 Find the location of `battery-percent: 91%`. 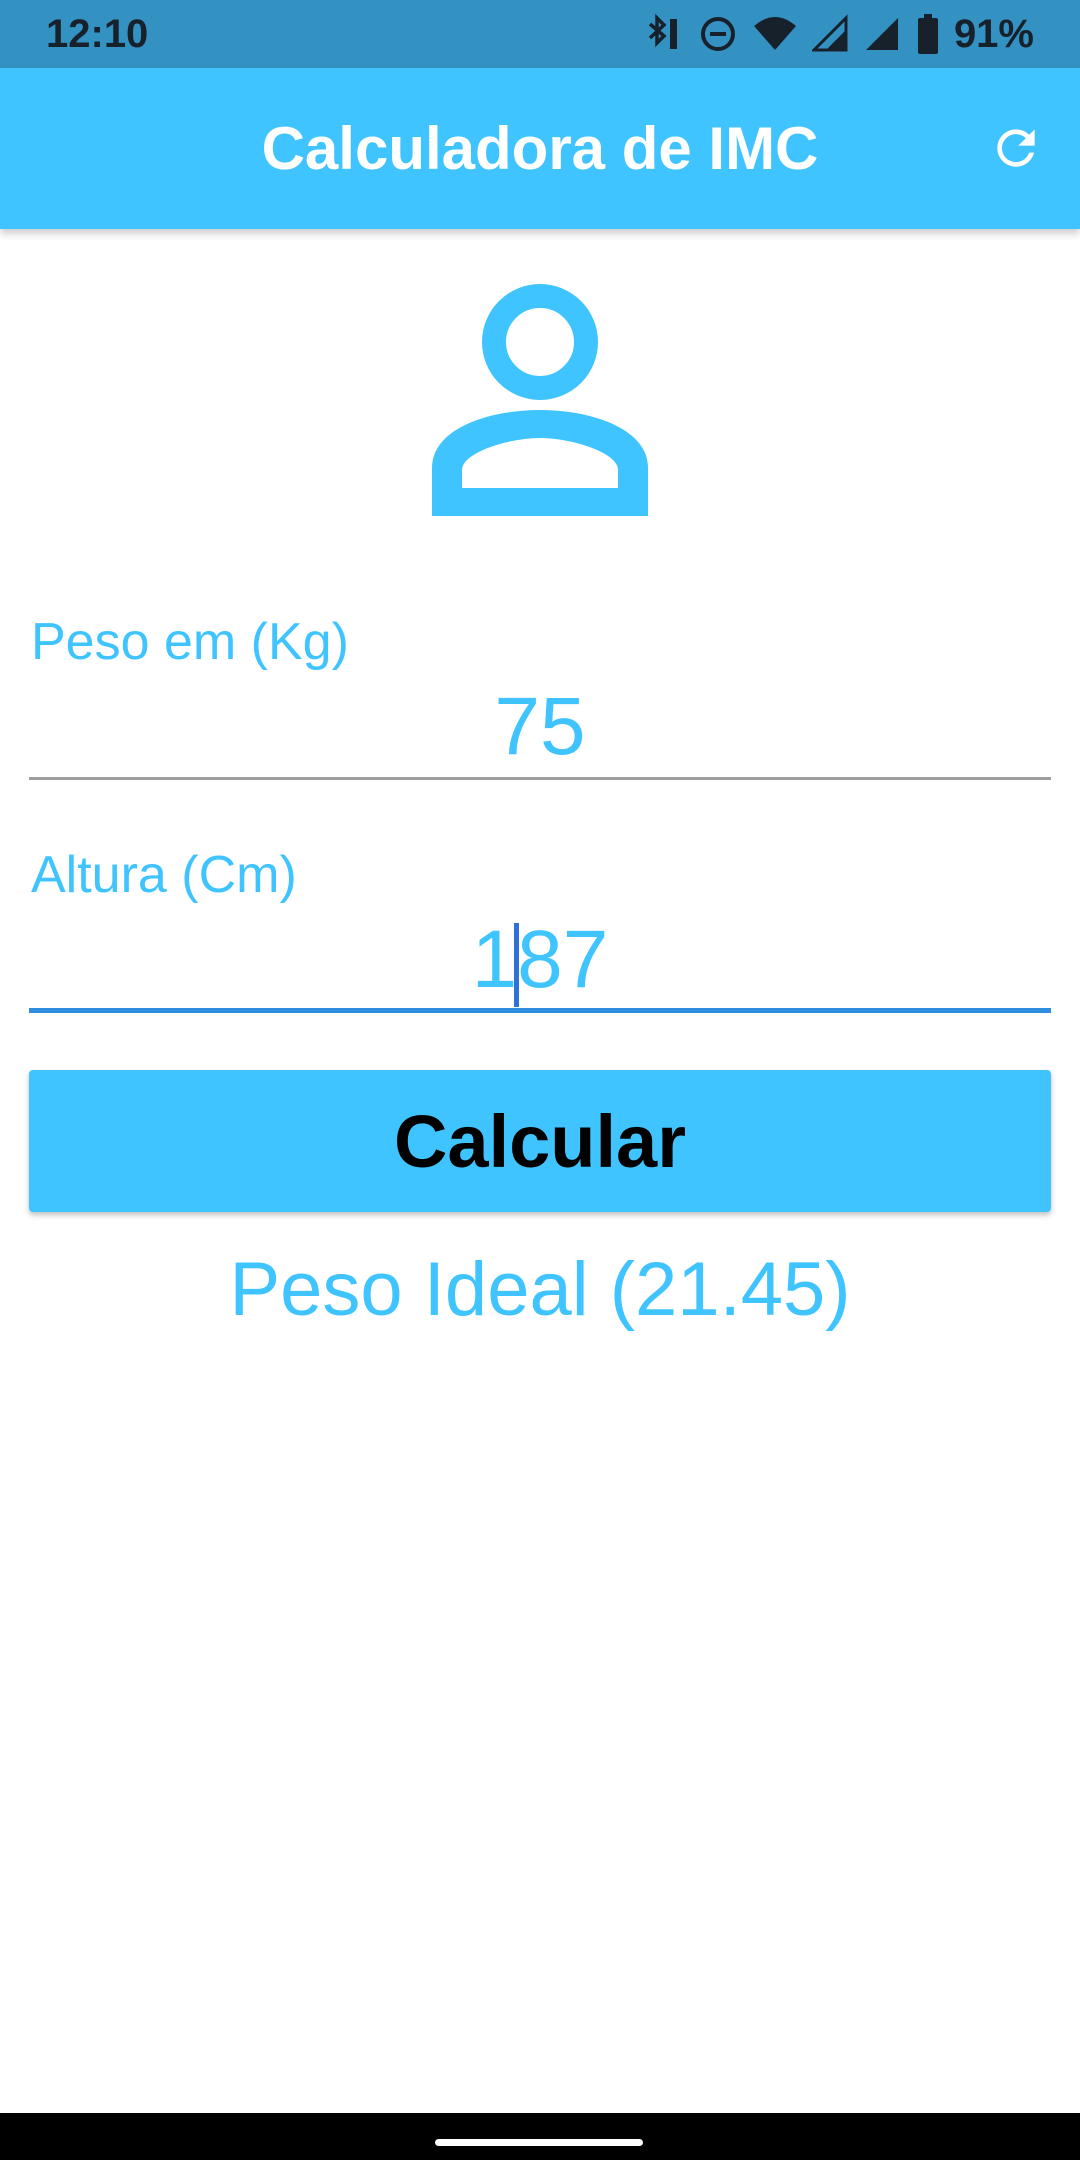

battery-percent: 91% is located at coordinates (993, 34).